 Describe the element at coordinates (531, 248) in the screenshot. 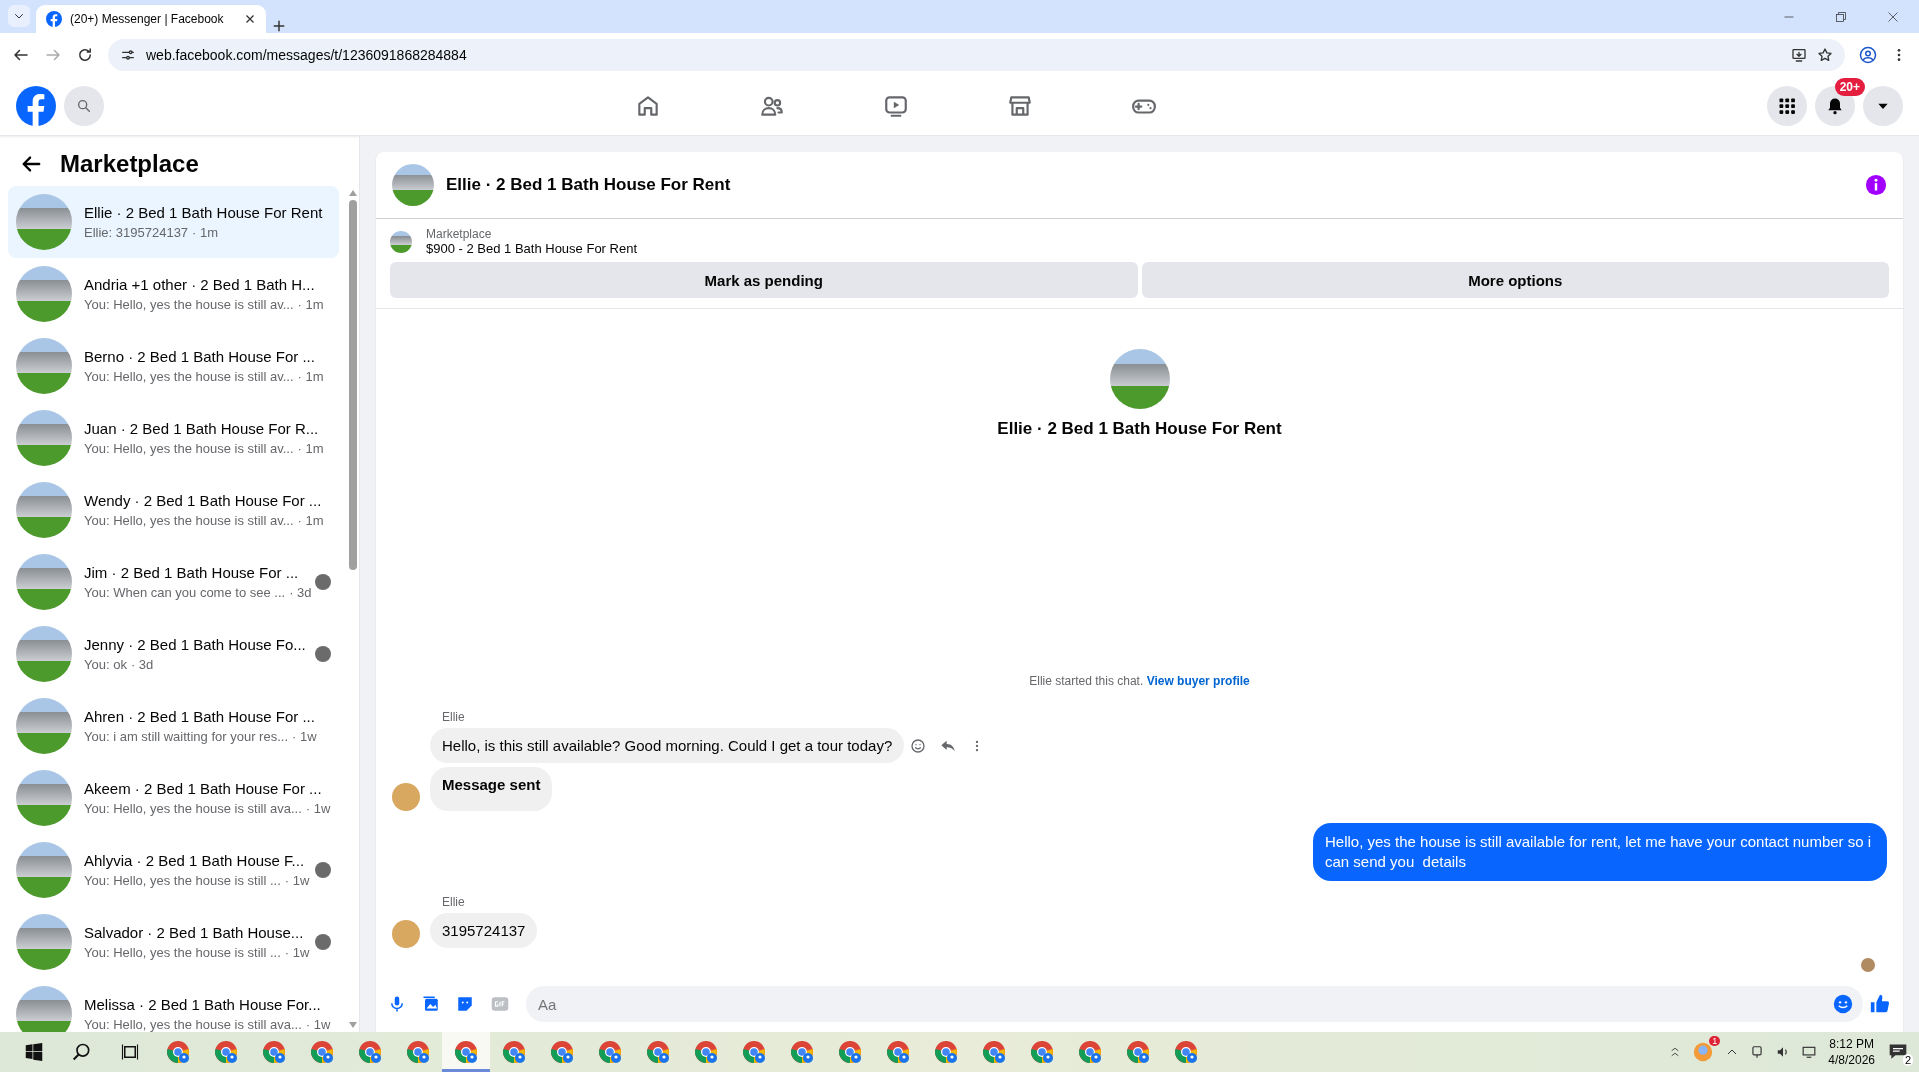

I see `listing-title: $900 - 2 Bed 1 Bath House For Rent` at that location.